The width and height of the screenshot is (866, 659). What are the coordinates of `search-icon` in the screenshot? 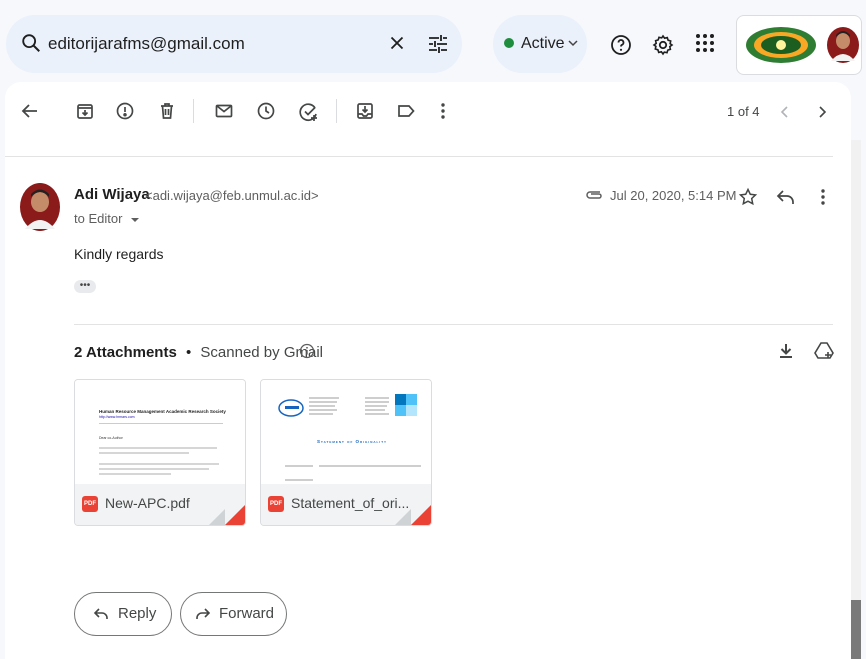 It's located at (31, 43).